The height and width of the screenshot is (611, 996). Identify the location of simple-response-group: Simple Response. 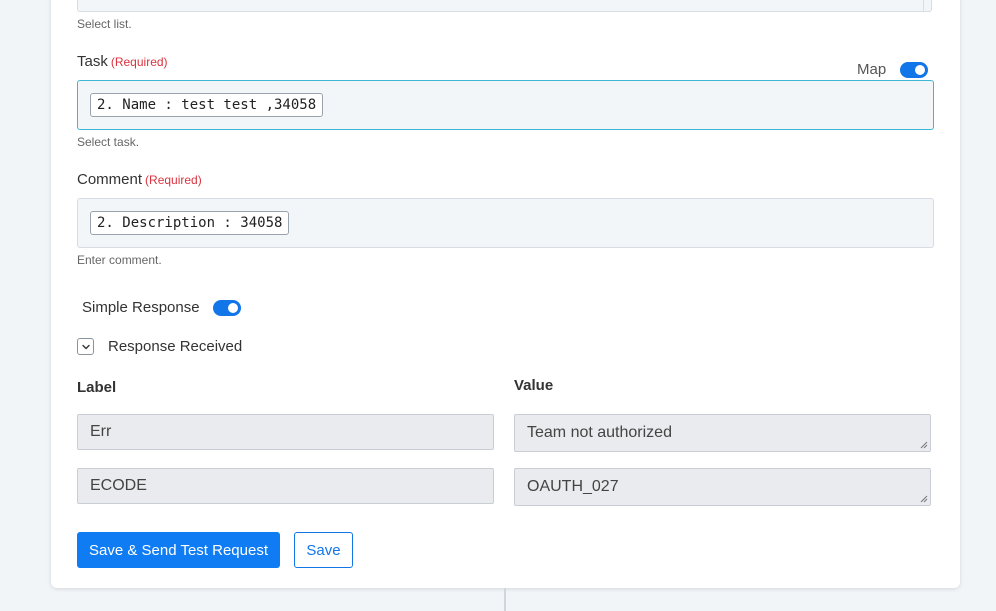
(161, 307).